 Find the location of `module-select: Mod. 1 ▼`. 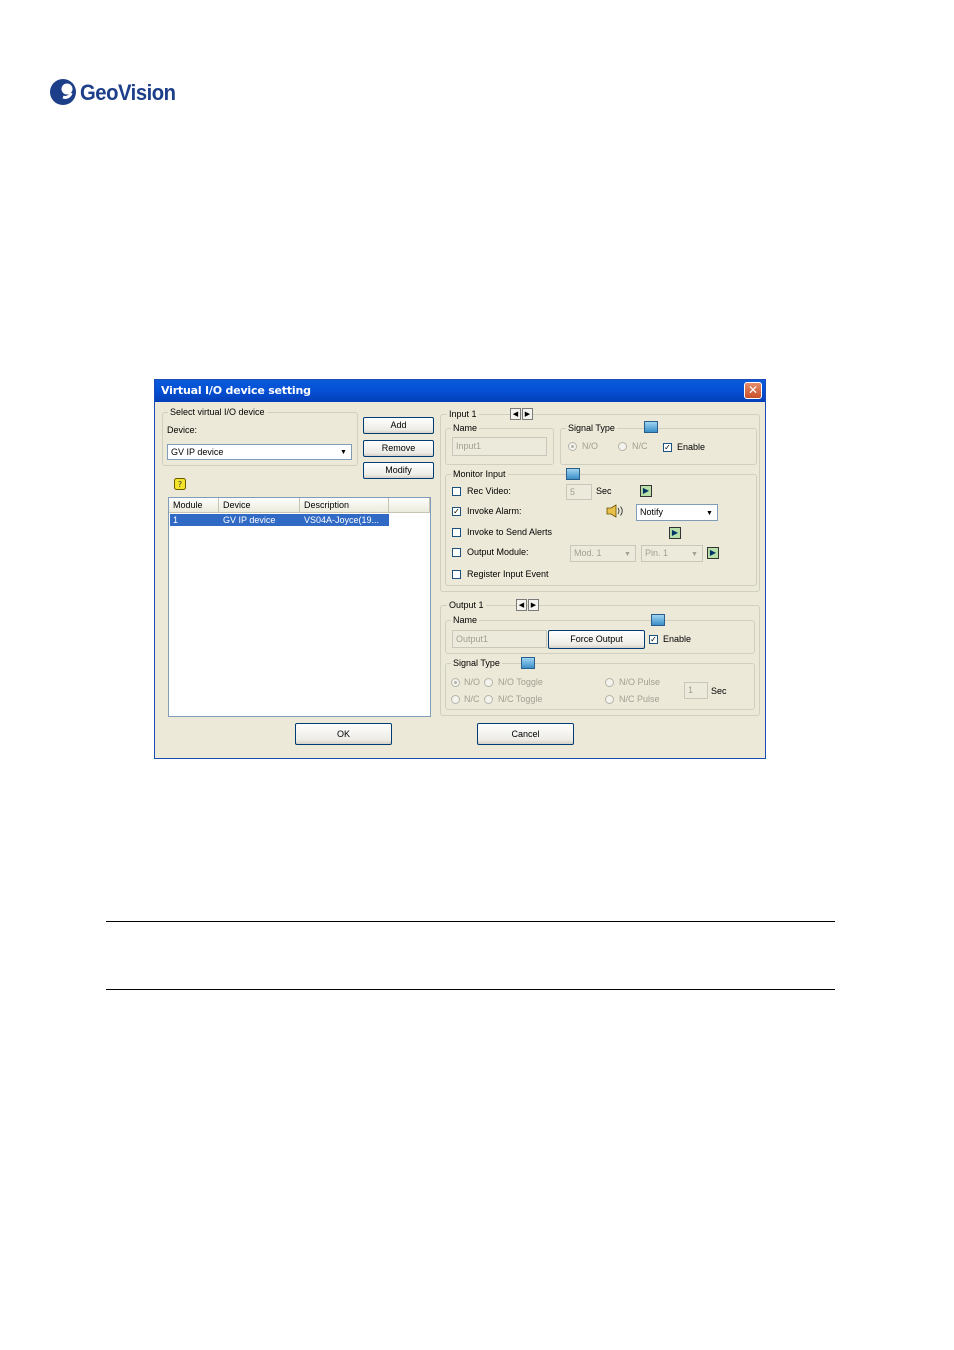

module-select: Mod. 1 ▼ is located at coordinates (603, 553).